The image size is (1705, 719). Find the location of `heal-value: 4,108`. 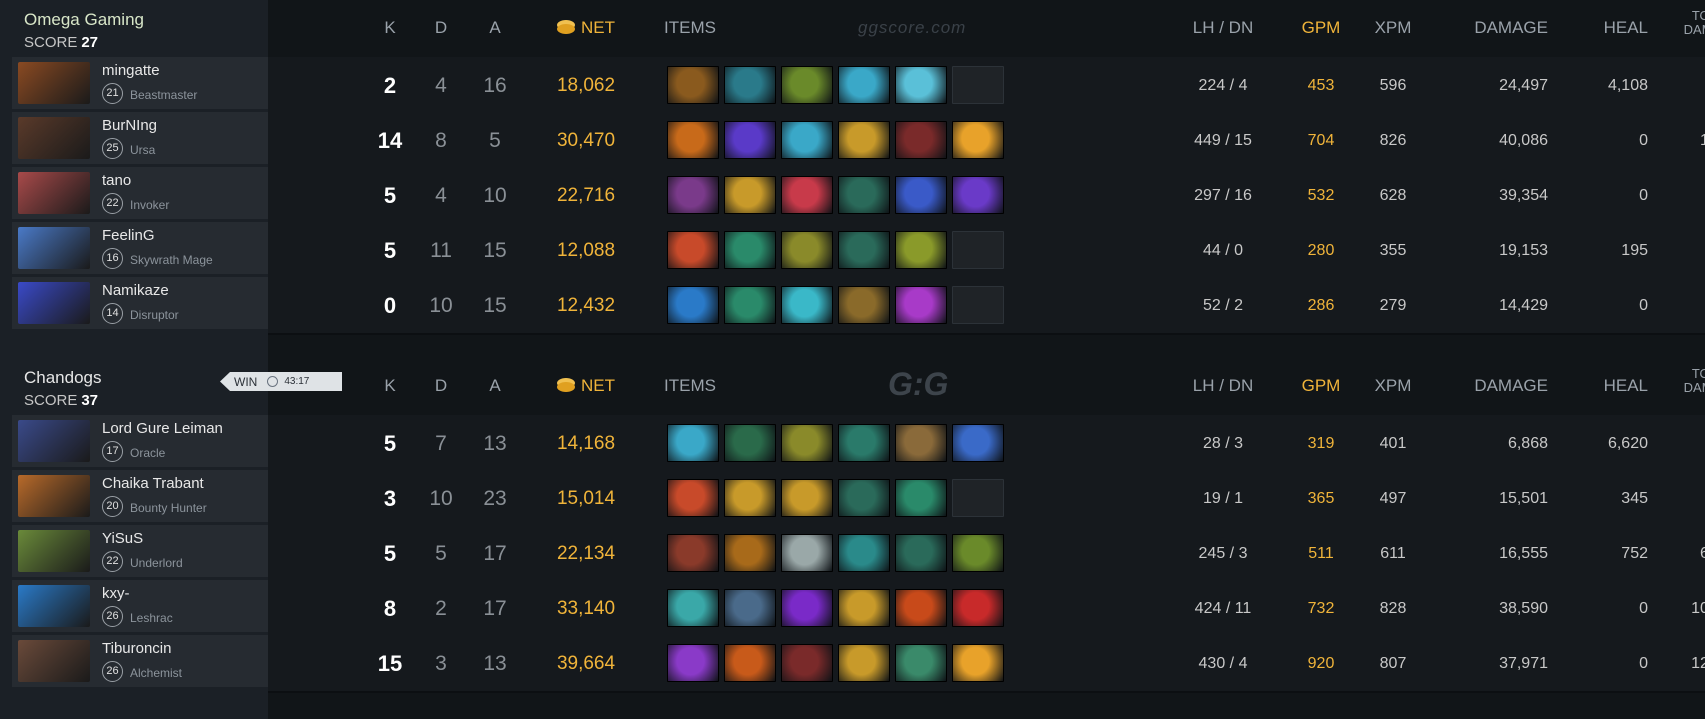

heal-value: 4,108 is located at coordinates (1627, 85).